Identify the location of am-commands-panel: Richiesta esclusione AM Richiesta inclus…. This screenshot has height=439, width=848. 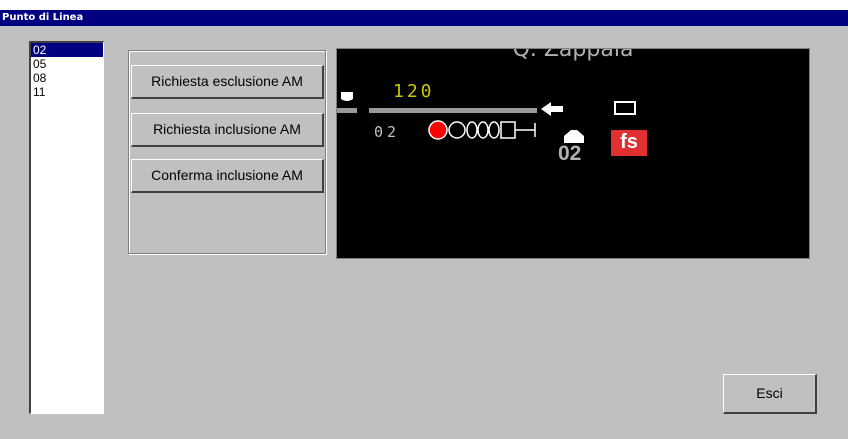
(227, 152).